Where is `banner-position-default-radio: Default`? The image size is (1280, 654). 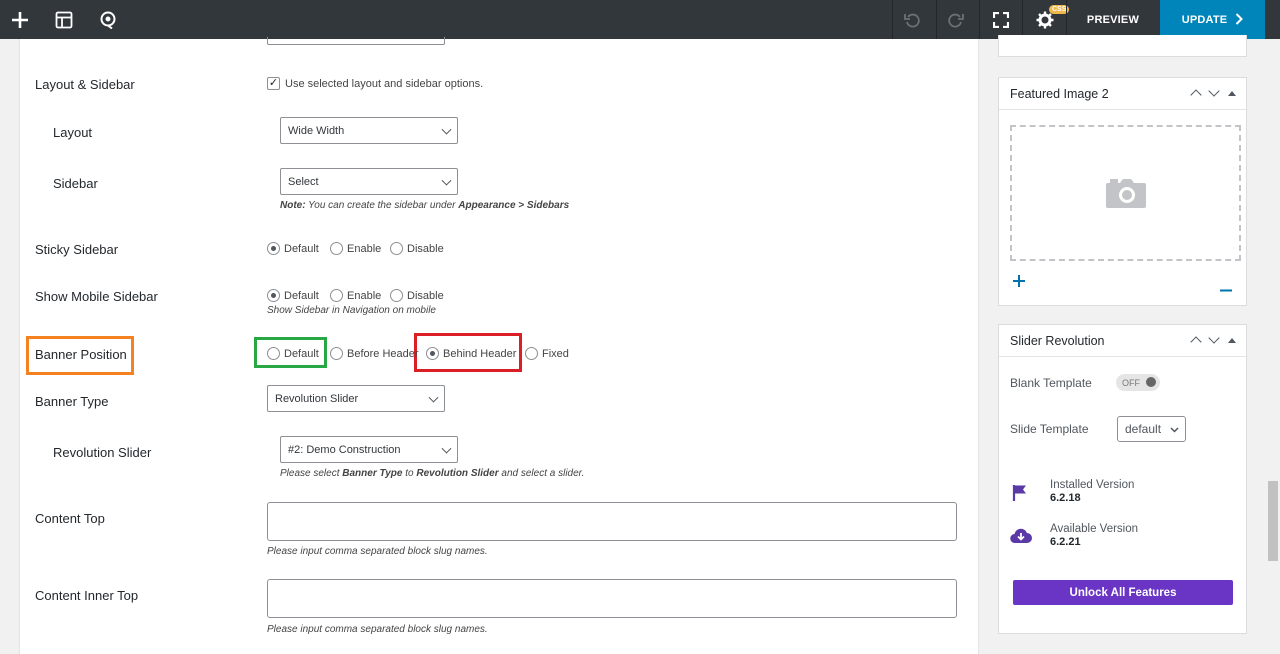
banner-position-default-radio: Default is located at coordinates (293, 353).